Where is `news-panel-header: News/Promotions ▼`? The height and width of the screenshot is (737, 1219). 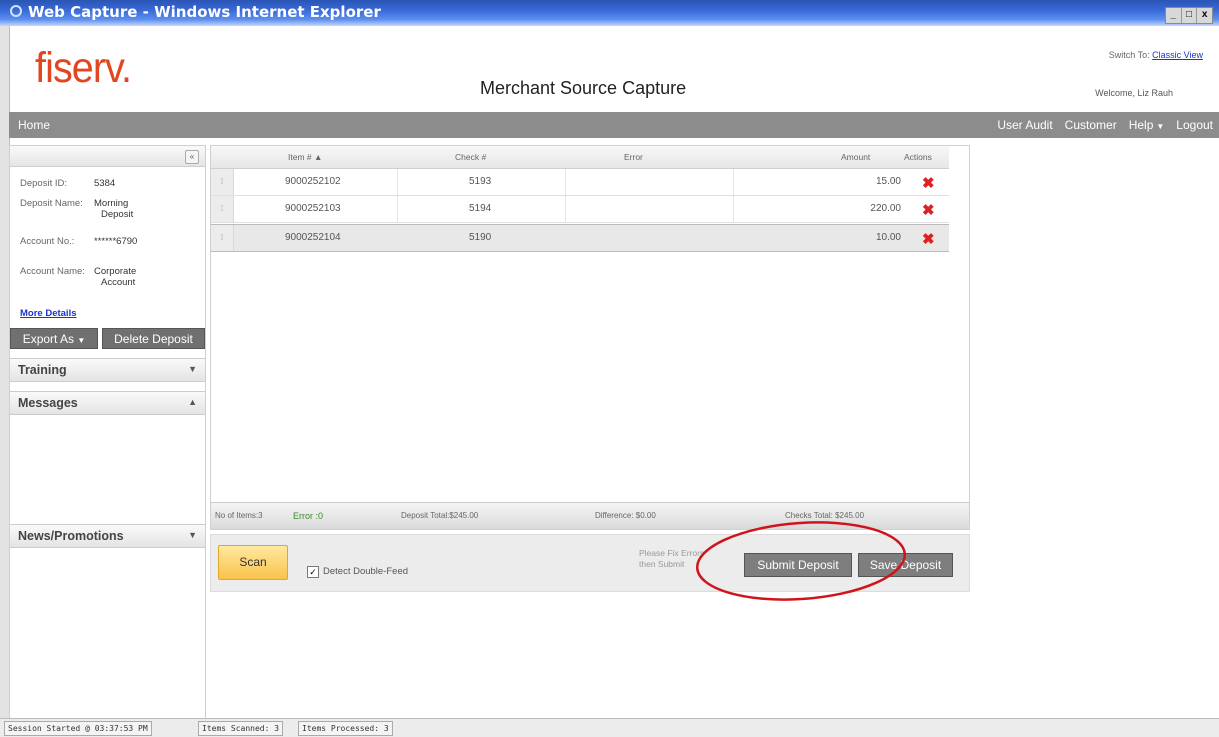
news-panel-header: News/Promotions ▼ is located at coordinates (107, 536).